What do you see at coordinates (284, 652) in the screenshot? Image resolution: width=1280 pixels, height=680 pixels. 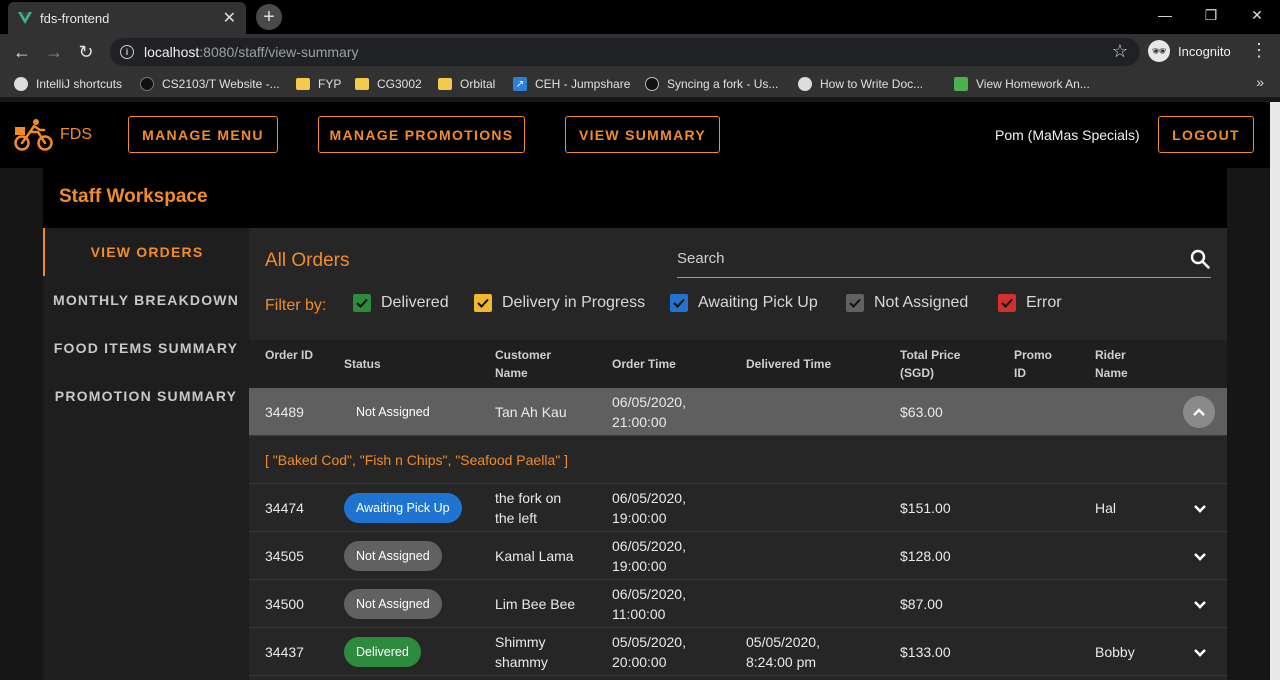 I see `cell-order-id: 34437` at bounding box center [284, 652].